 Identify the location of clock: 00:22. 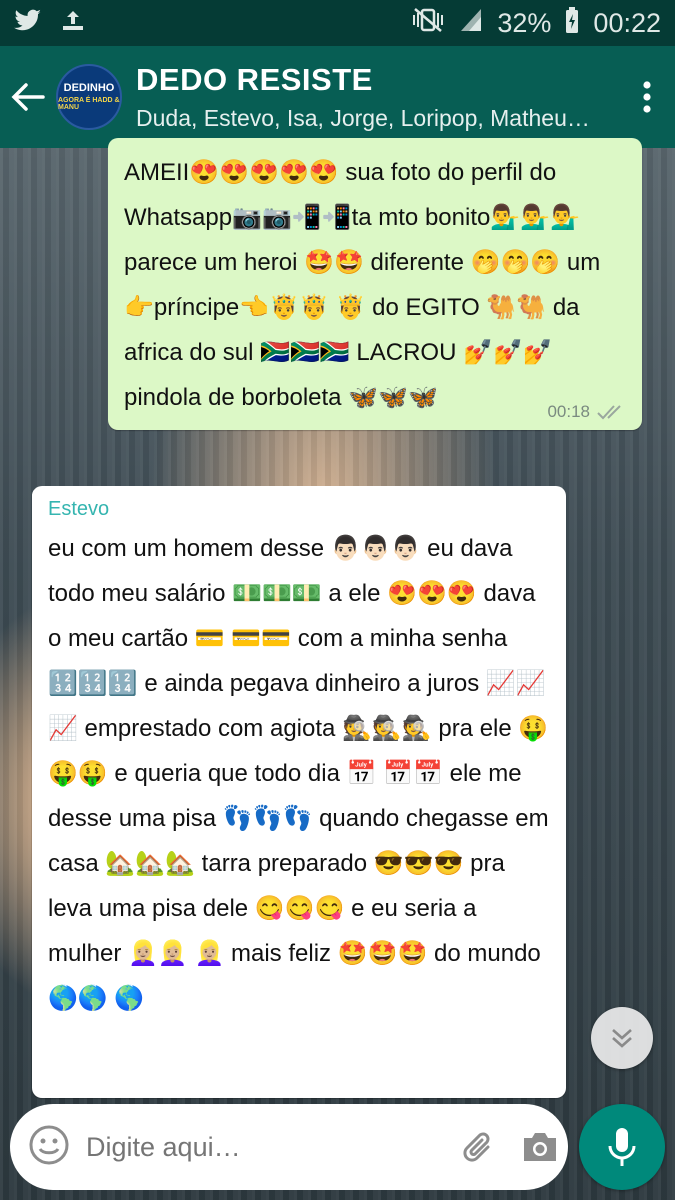
(627, 22).